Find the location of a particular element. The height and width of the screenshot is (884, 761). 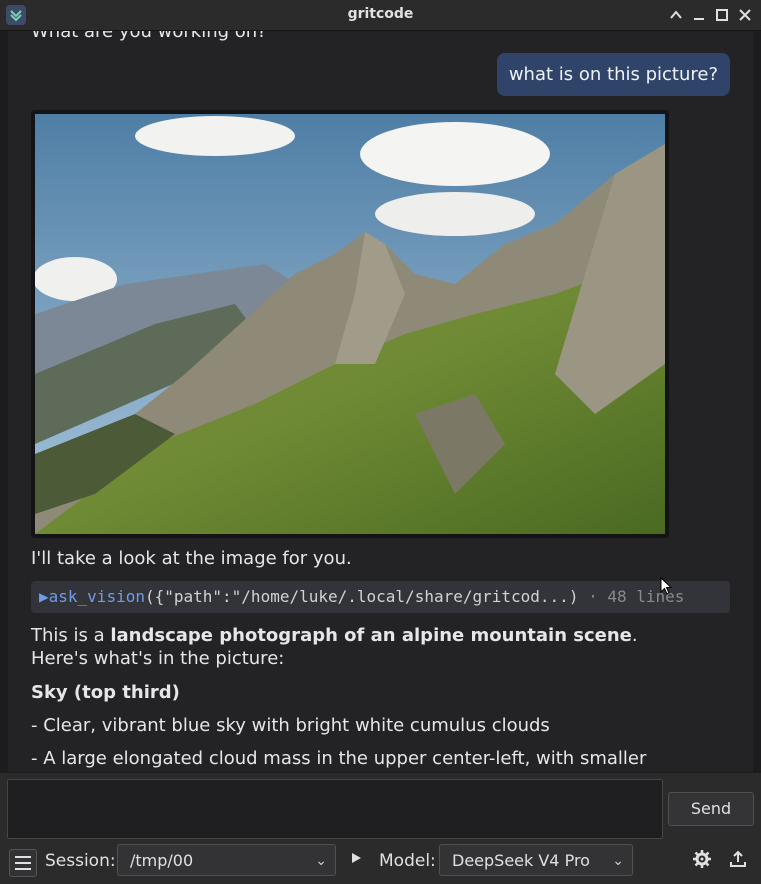

message-input is located at coordinates (335, 809).